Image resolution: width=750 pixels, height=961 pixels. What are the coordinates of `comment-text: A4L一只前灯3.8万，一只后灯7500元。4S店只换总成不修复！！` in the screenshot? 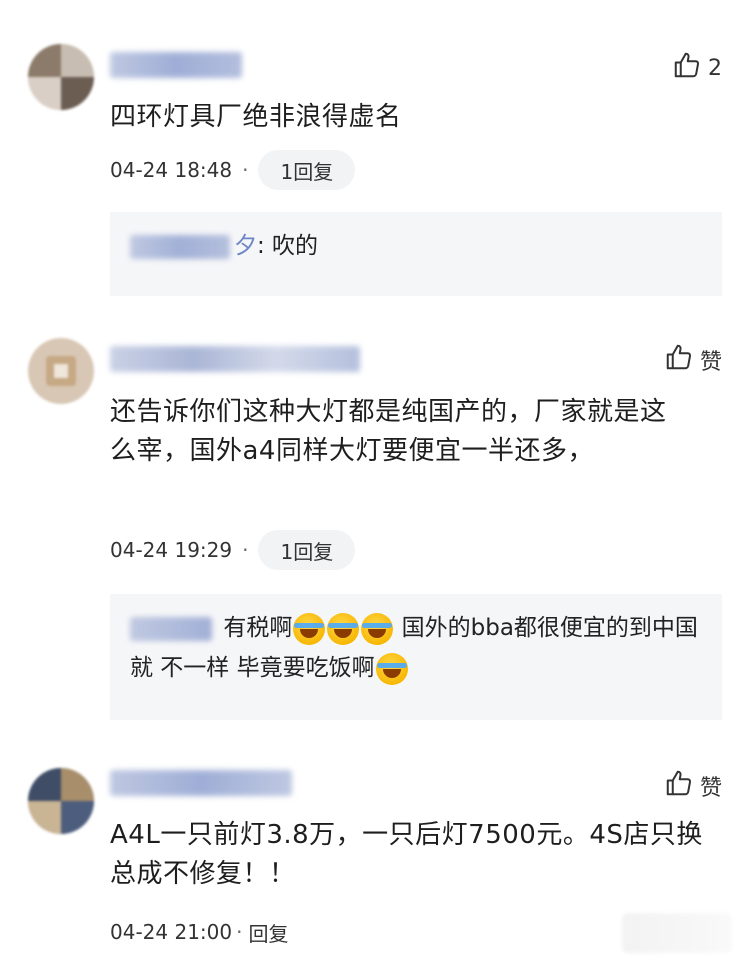 It's located at (406, 854).